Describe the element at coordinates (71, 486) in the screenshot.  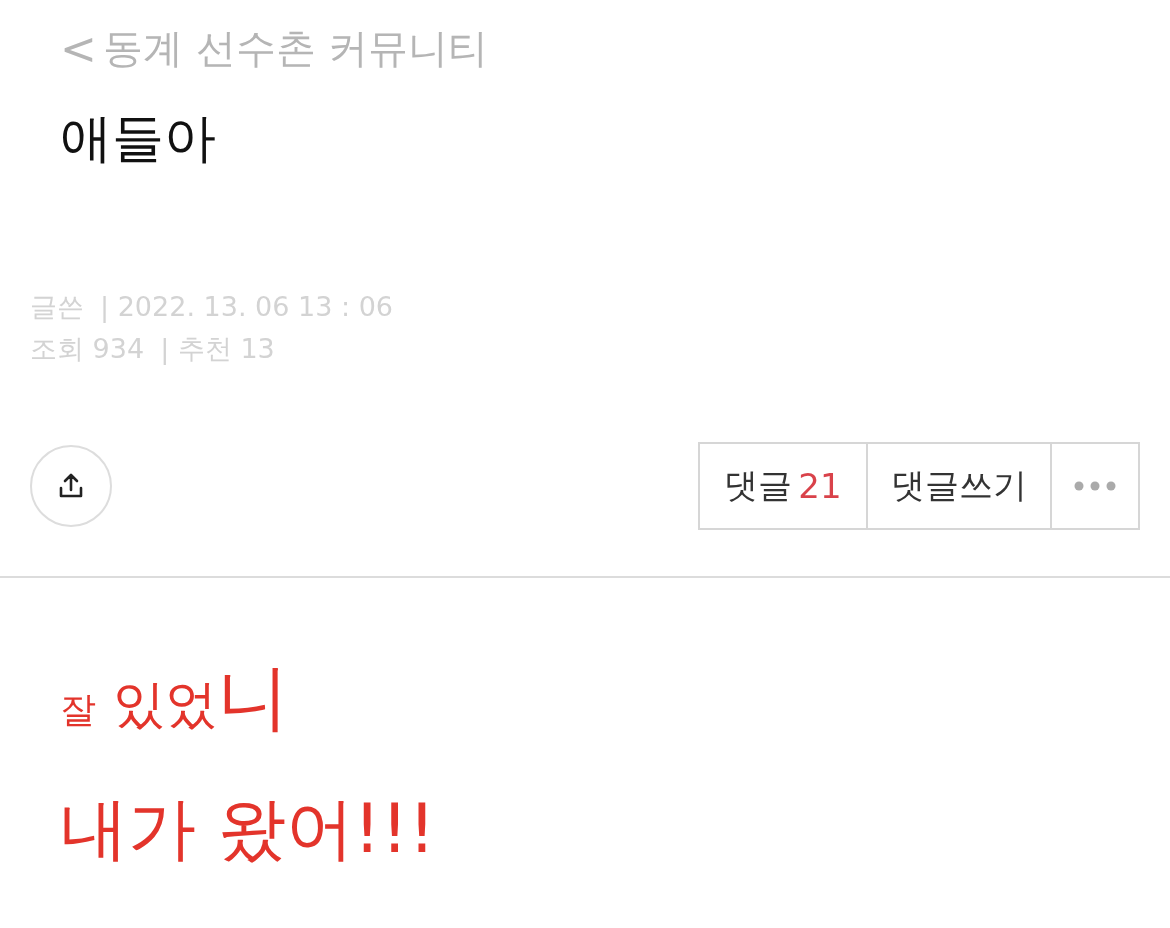
I see `share-icon` at that location.